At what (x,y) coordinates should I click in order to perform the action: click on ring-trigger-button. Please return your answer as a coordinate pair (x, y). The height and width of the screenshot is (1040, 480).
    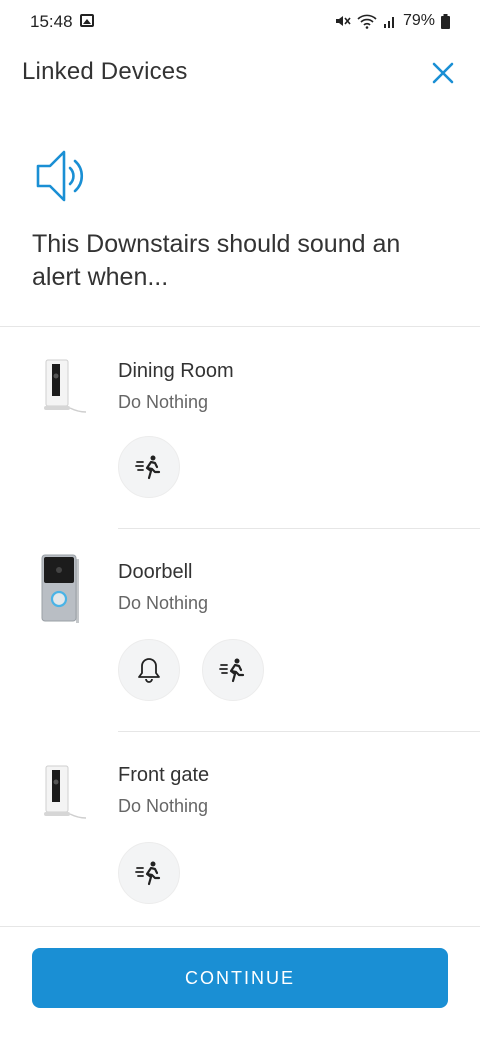
    Looking at the image, I should click on (149, 670).